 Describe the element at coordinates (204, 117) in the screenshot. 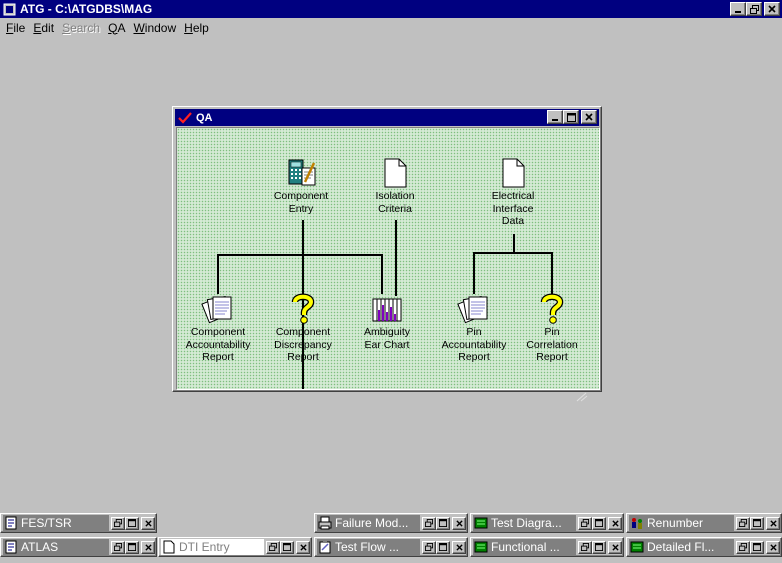

I see `qa-title: QA` at that location.